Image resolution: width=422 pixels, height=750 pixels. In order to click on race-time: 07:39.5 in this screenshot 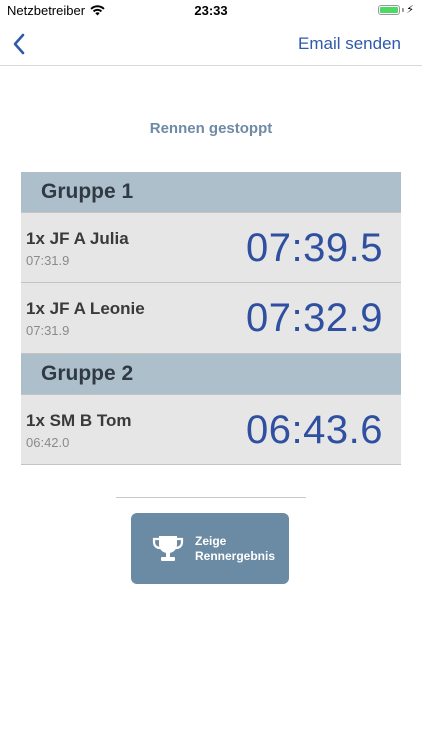, I will do `click(314, 248)`.